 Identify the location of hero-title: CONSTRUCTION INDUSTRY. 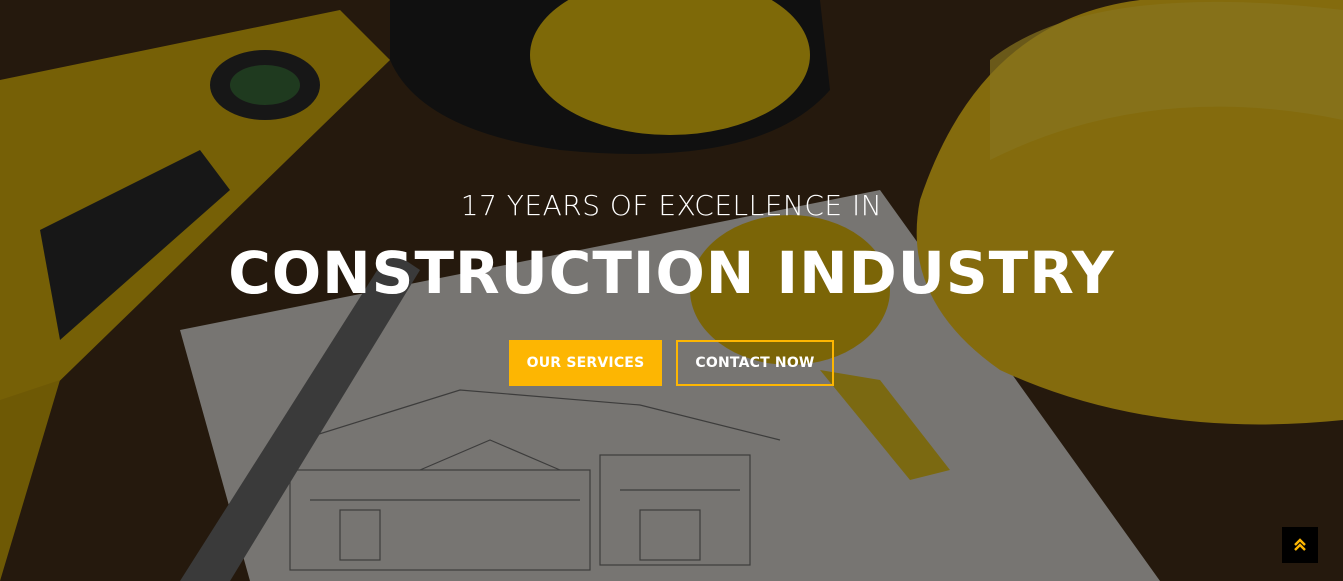
(671, 273).